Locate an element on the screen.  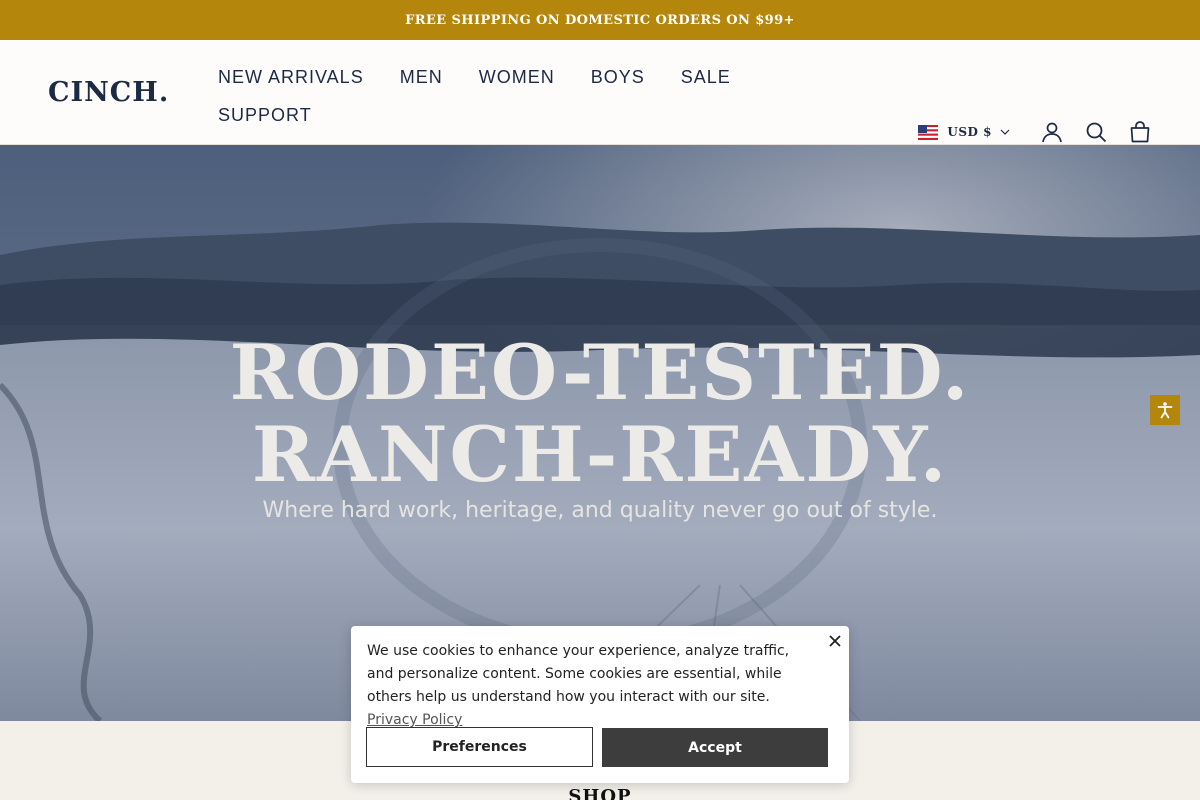
announcement-text: FREE SHIPPING ON DOMESTIC ORDERS ON $99+ is located at coordinates (600, 20).